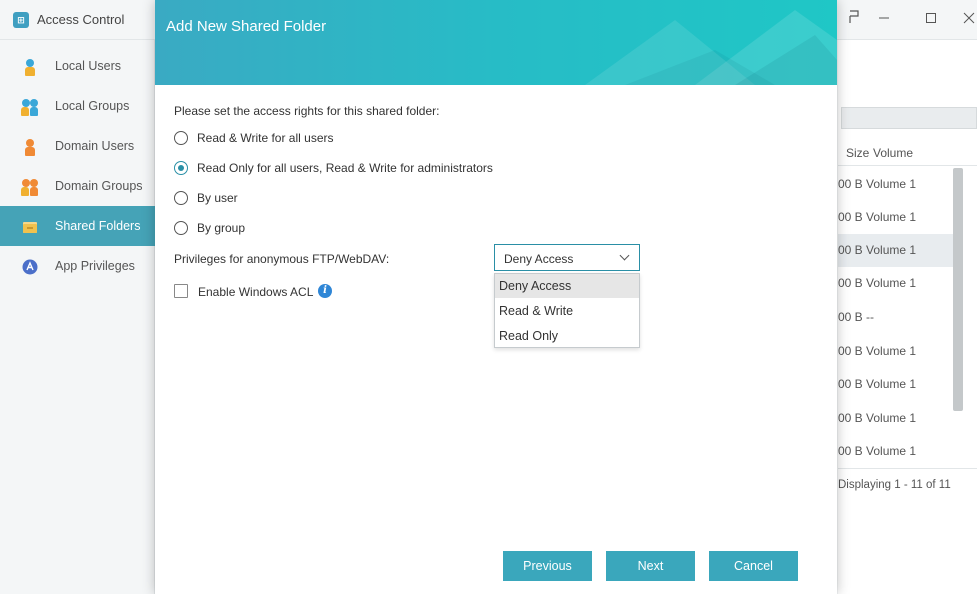 This screenshot has width=977, height=594. I want to click on sidebar-item-label: Domain Groups, so click(99, 186).